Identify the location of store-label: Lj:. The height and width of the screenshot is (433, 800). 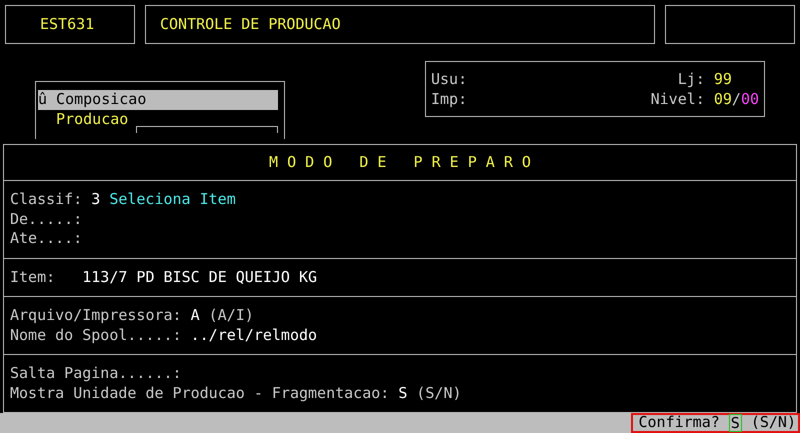
(692, 79).